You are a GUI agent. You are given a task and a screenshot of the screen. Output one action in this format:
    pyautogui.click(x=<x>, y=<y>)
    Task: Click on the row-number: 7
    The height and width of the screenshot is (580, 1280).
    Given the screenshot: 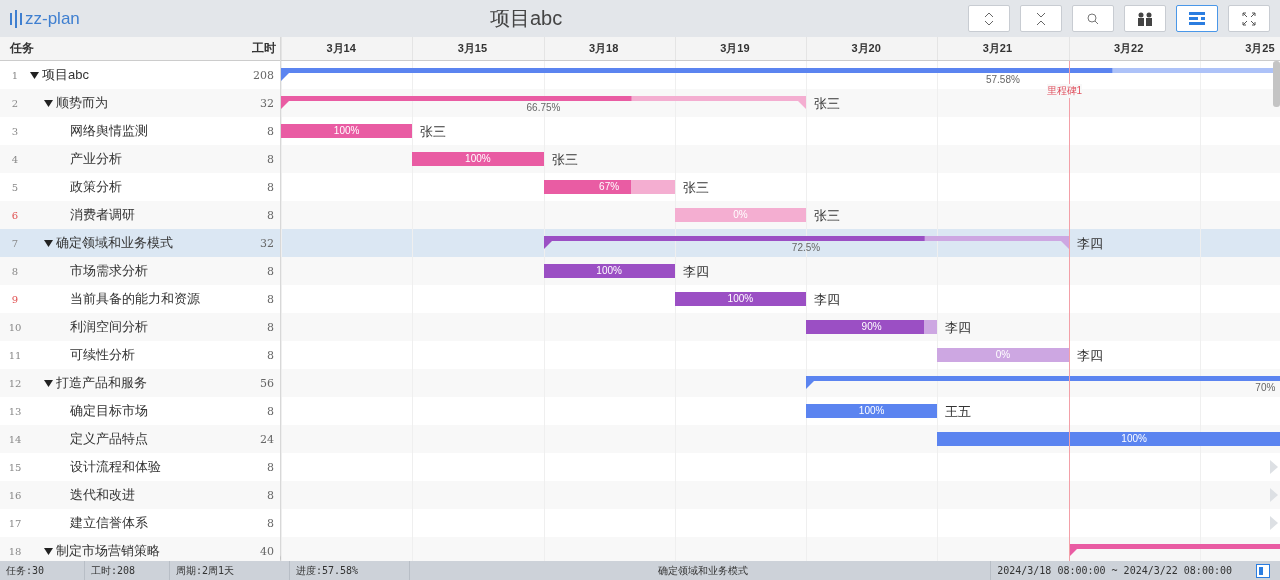 What is the action you would take?
    pyautogui.click(x=15, y=243)
    